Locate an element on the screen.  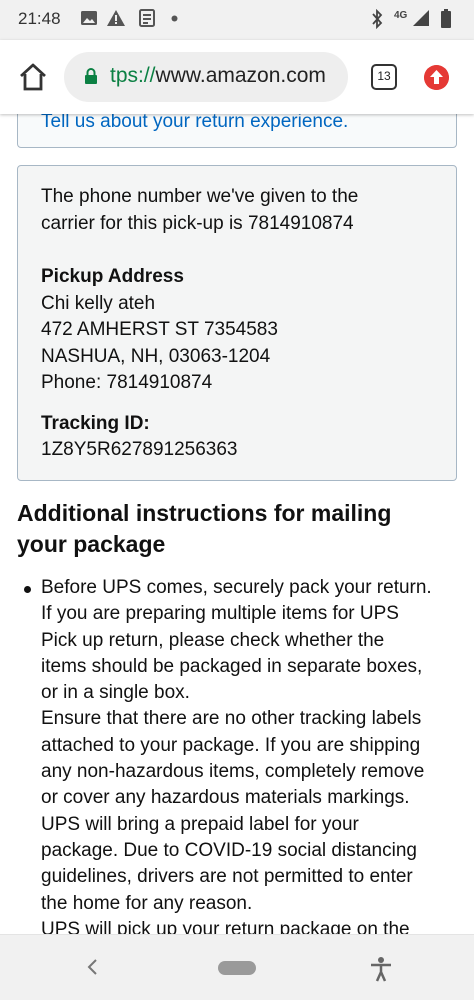
lock-icon is located at coordinates (91, 76).